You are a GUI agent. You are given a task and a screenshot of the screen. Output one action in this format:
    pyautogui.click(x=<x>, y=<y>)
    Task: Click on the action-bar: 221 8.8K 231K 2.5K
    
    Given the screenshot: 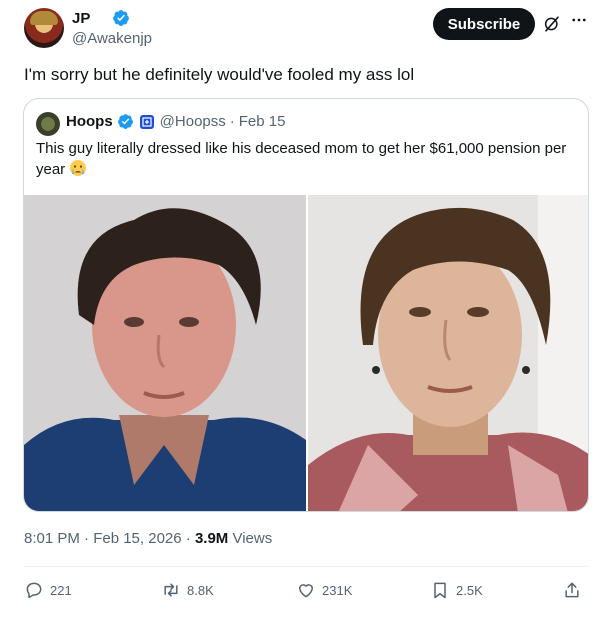 What is the action you would take?
    pyautogui.click(x=308, y=593)
    